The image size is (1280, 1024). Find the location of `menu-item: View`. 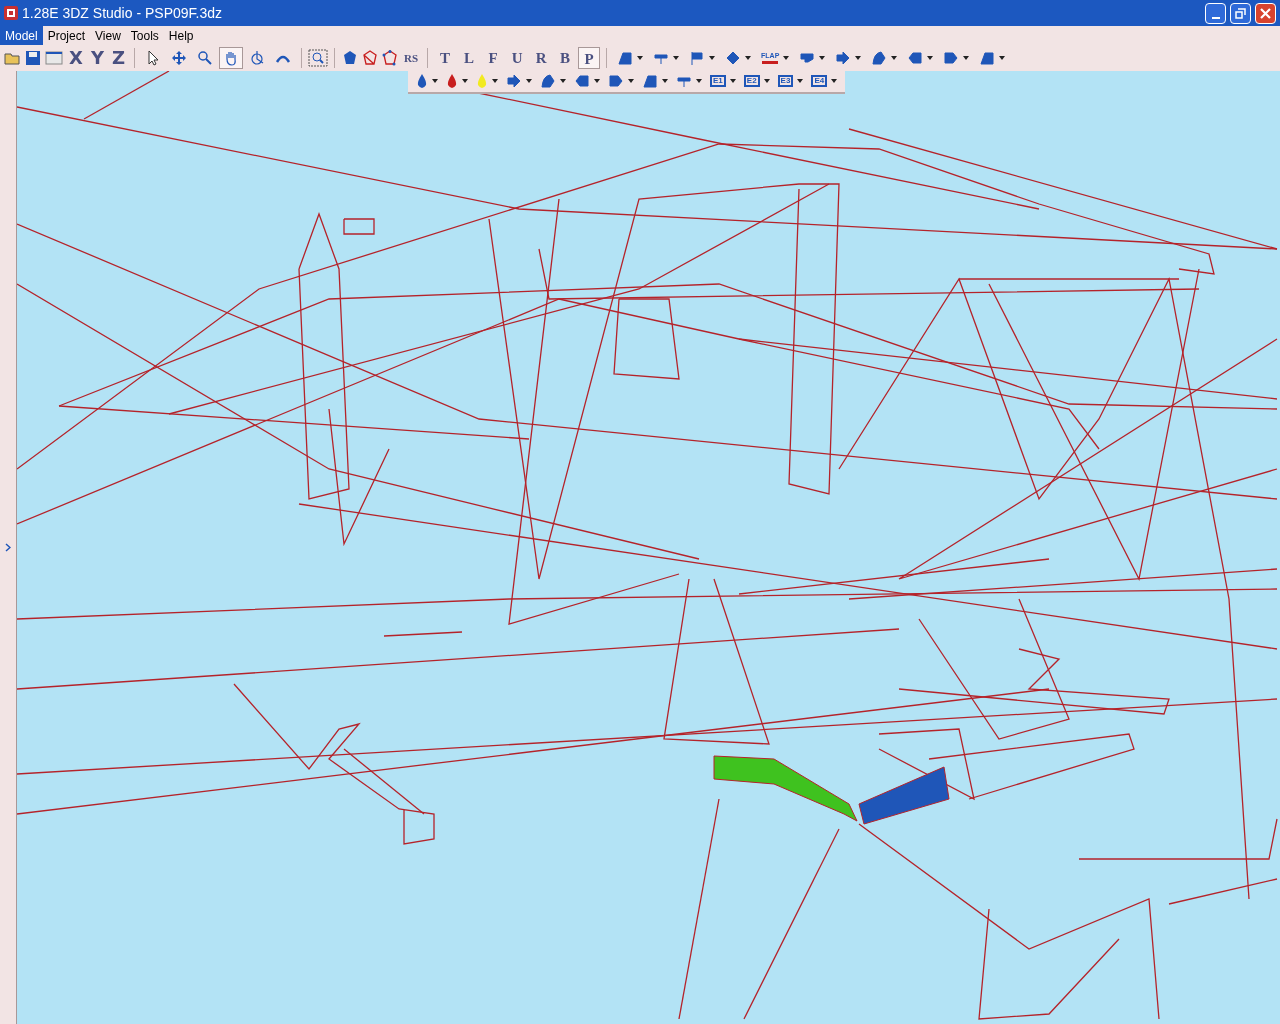

menu-item: View is located at coordinates (108, 35).